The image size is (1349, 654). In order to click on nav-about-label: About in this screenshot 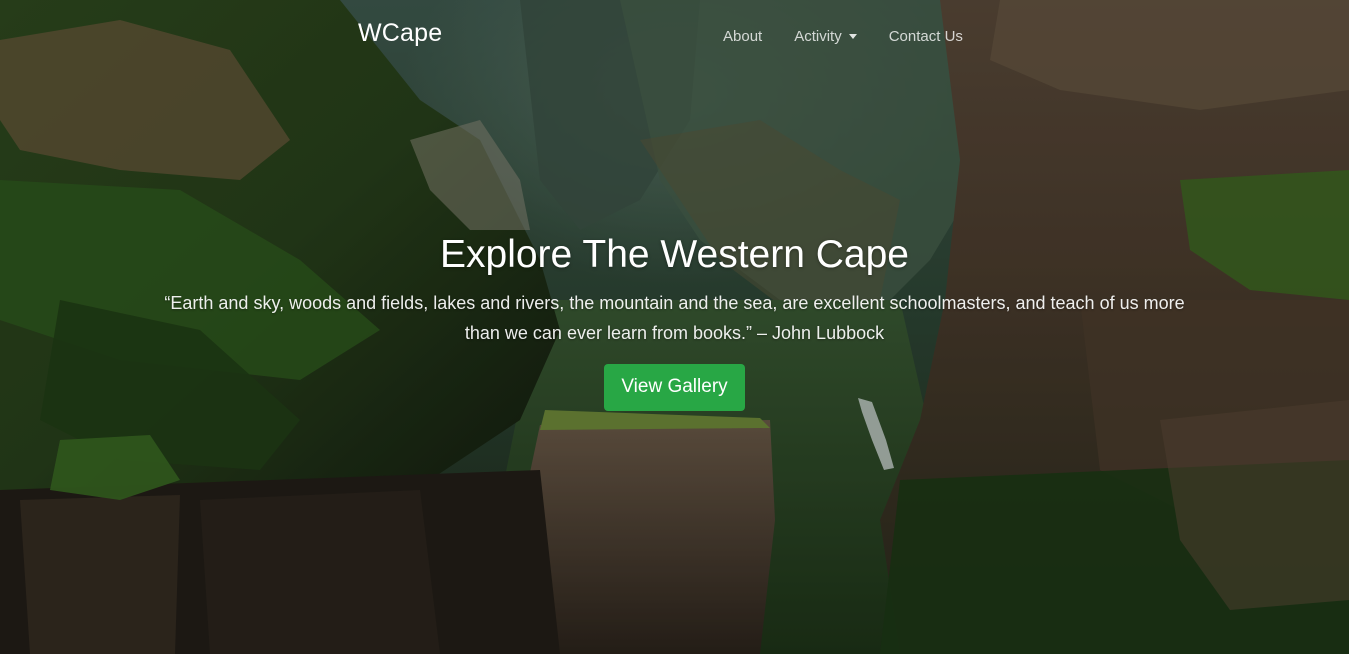, I will do `click(743, 36)`.